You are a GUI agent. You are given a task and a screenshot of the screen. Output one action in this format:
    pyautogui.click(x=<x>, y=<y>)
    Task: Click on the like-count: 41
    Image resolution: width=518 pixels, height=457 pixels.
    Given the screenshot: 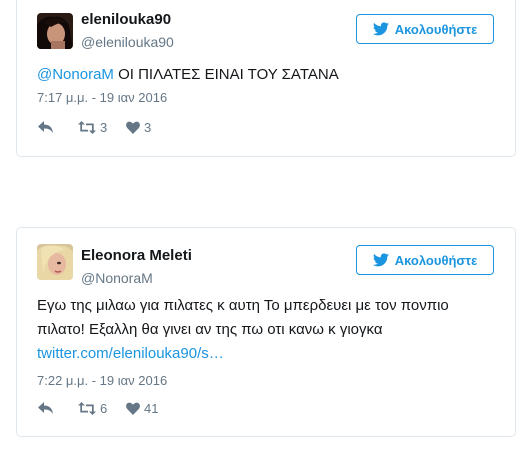 What is the action you would take?
    pyautogui.click(x=151, y=408)
    